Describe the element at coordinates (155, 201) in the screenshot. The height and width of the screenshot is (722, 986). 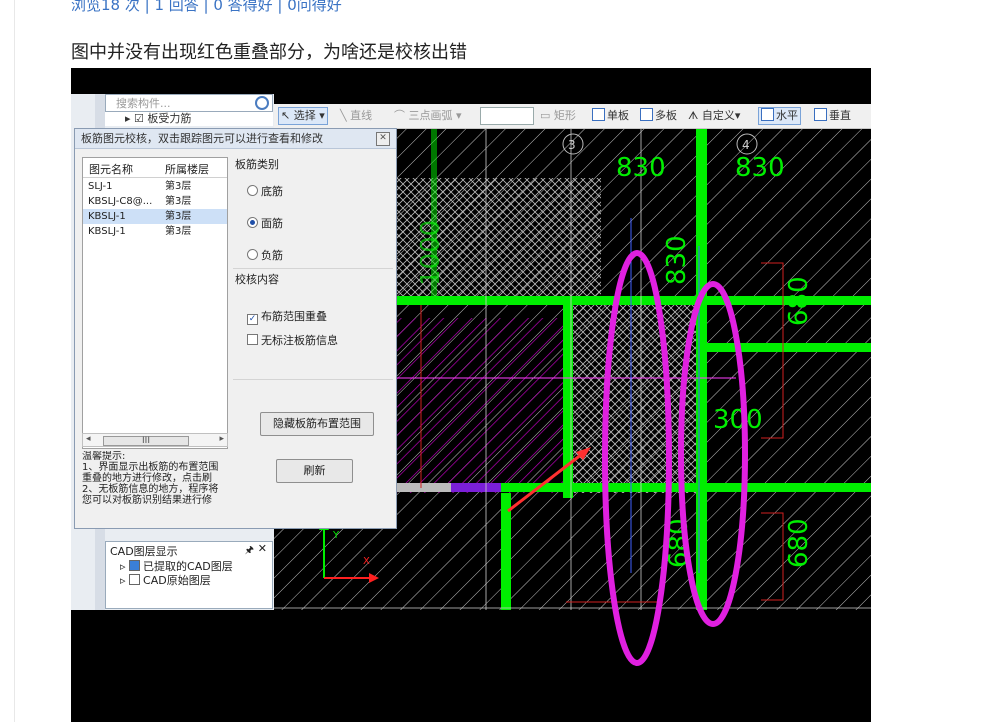
I see `list-item: KBSLJ-C8@... 第3层` at that location.